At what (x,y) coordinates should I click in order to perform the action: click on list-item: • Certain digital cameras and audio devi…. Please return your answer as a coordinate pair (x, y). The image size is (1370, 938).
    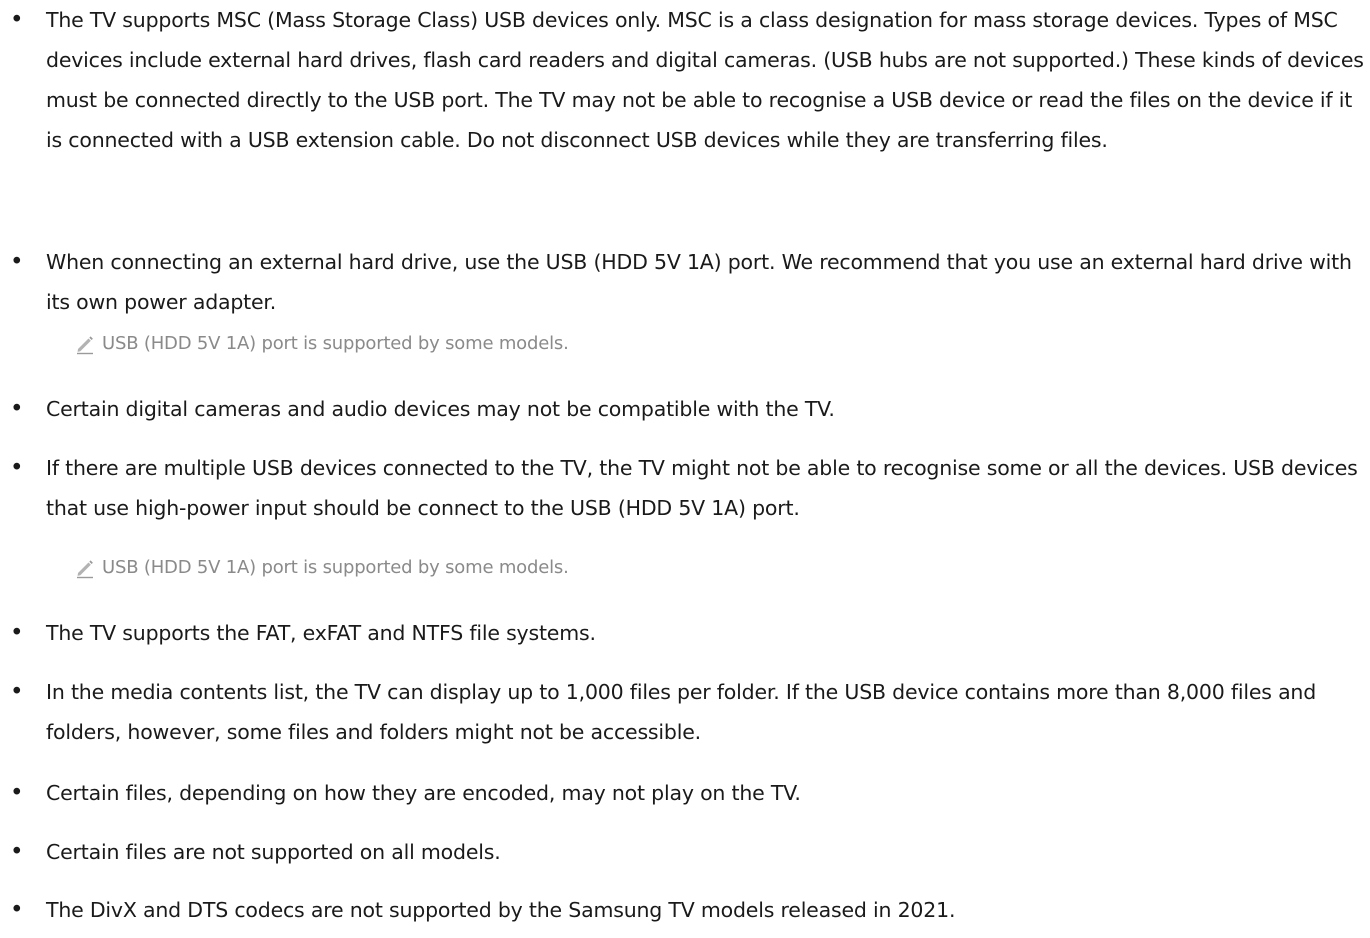
    Looking at the image, I should click on (685, 409).